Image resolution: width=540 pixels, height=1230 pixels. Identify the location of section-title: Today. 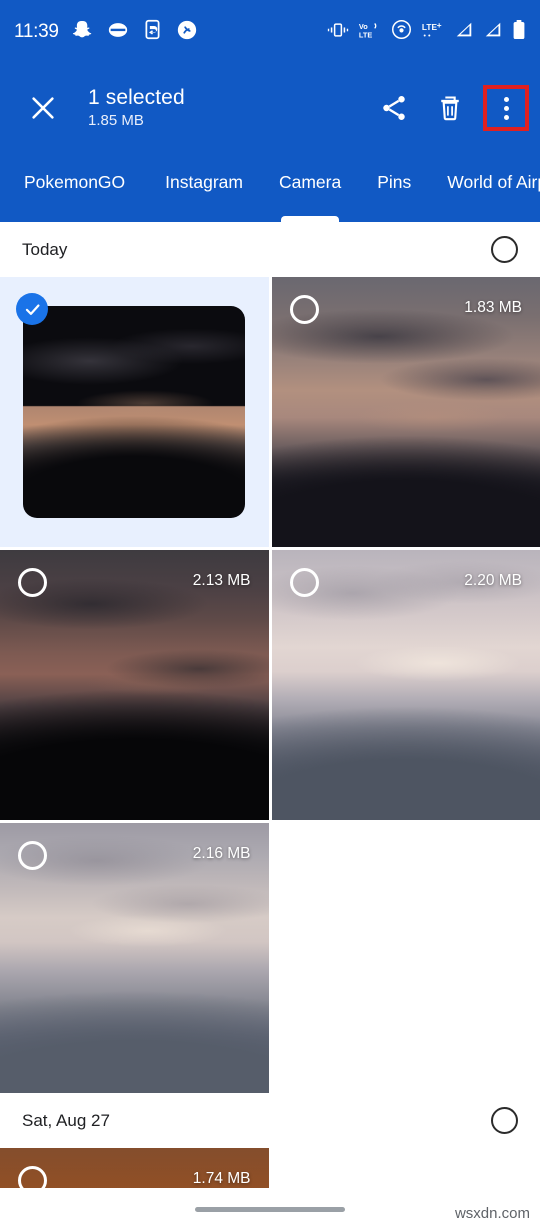
(45, 249).